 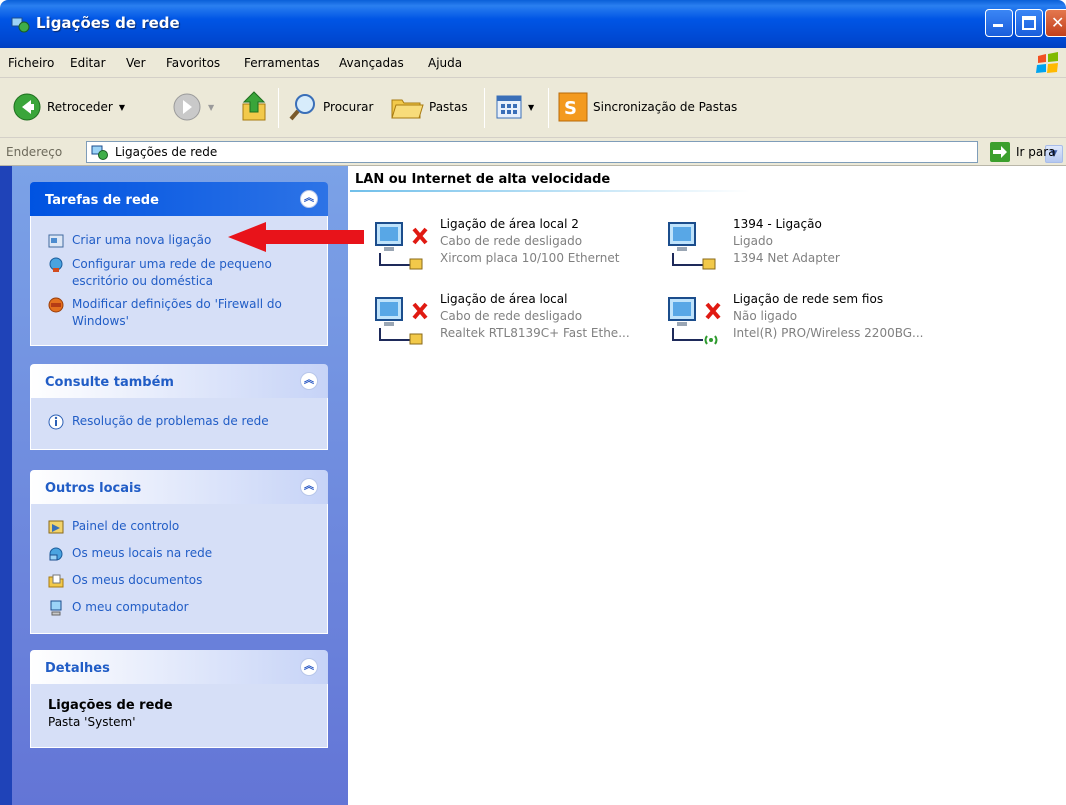 I want to click on group-title: LAN ou Internet de alta velocidade, so click(x=483, y=179).